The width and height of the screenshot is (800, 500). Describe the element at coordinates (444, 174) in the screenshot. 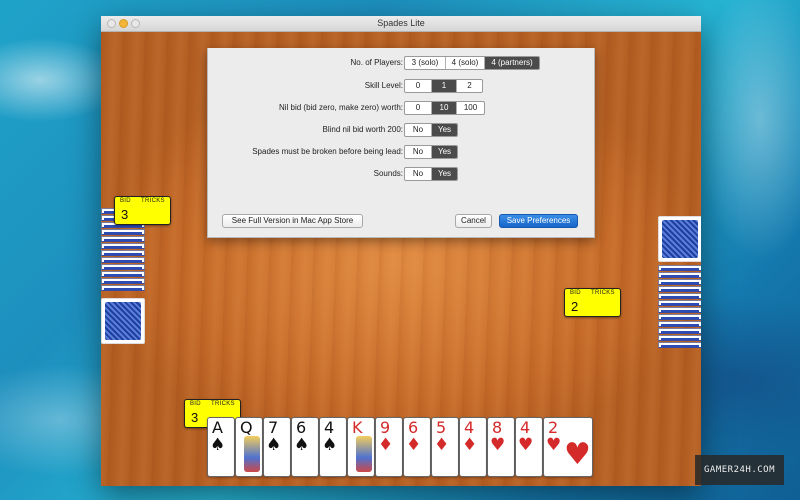

I see `sounds-option-yes: Yes` at that location.